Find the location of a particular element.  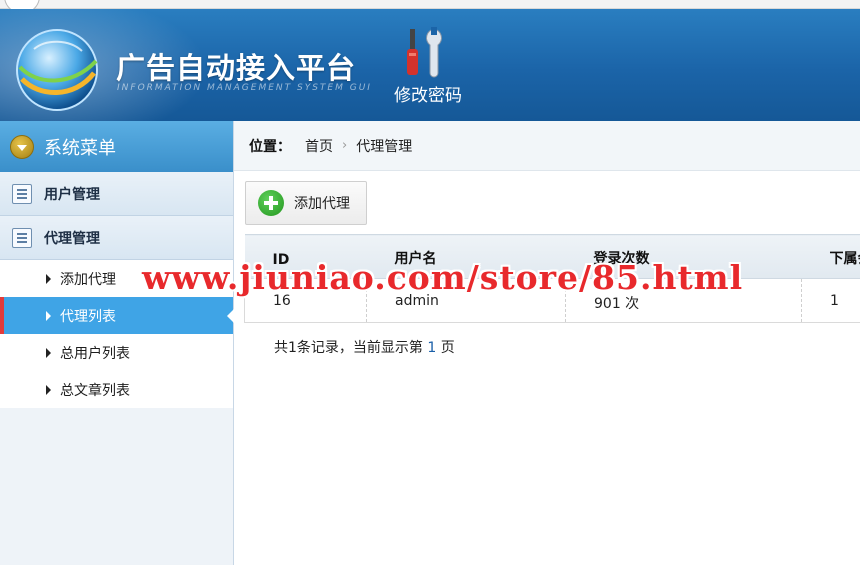

sidebar-item-label: 添加代理 is located at coordinates (88, 279).